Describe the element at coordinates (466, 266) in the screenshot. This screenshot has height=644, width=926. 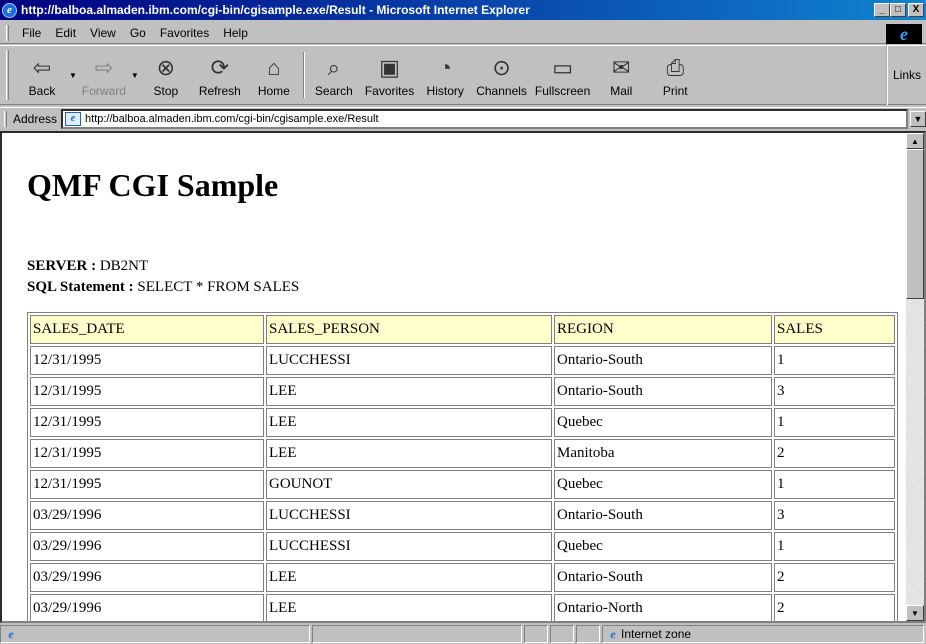
I see `server-line: SERVER : DB2NT` at that location.